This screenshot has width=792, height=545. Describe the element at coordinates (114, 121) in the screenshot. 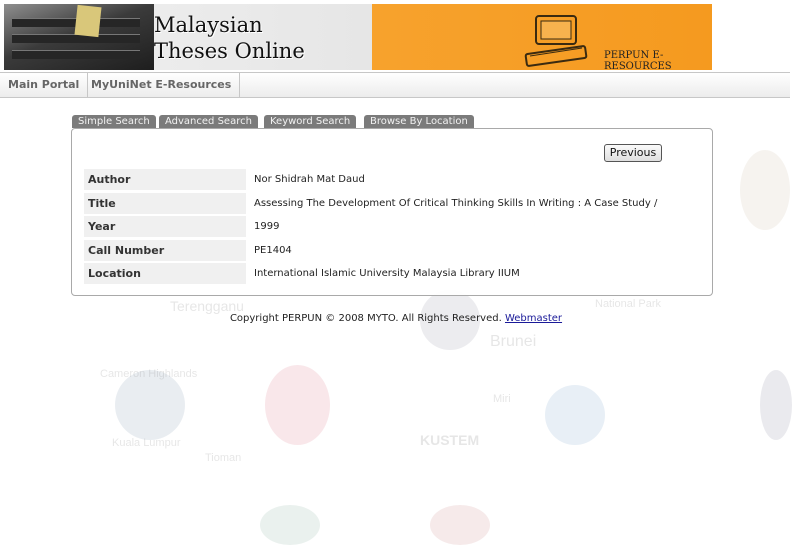

I see `tab-simple-search: Simple Search` at that location.